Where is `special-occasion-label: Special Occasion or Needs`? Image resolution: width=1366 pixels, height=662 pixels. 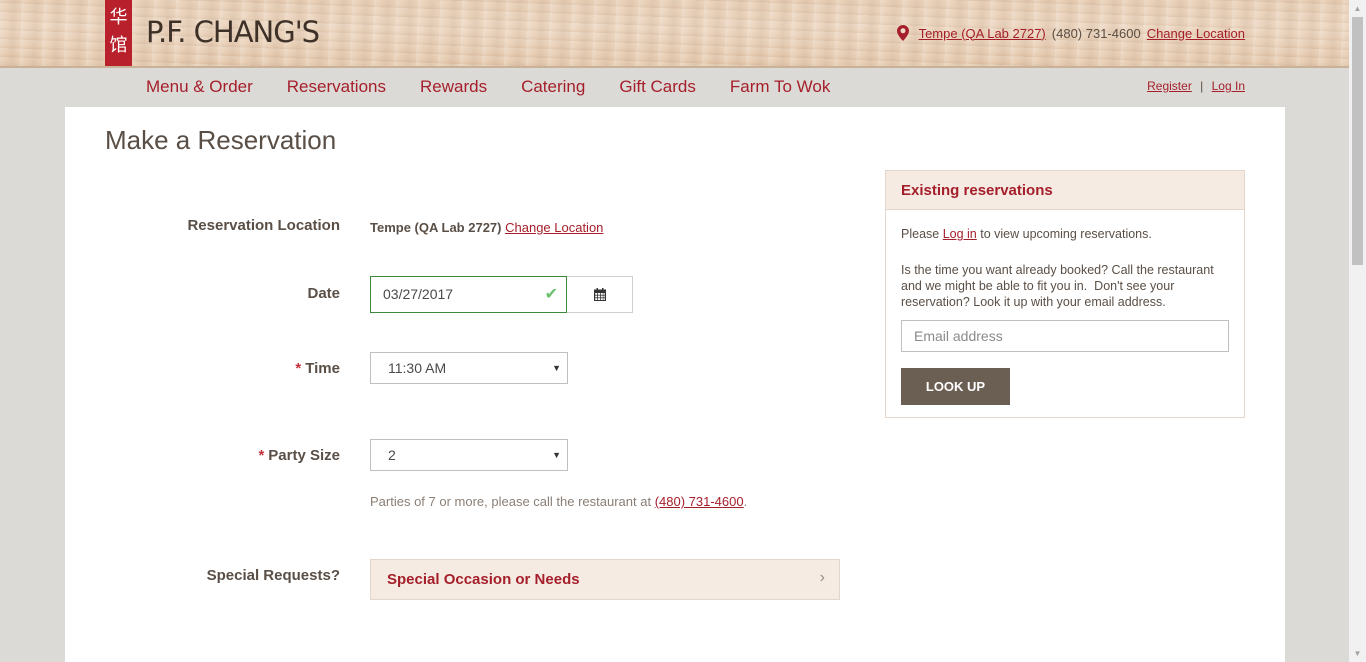
special-occasion-label: Special Occasion or Needs is located at coordinates (483, 579).